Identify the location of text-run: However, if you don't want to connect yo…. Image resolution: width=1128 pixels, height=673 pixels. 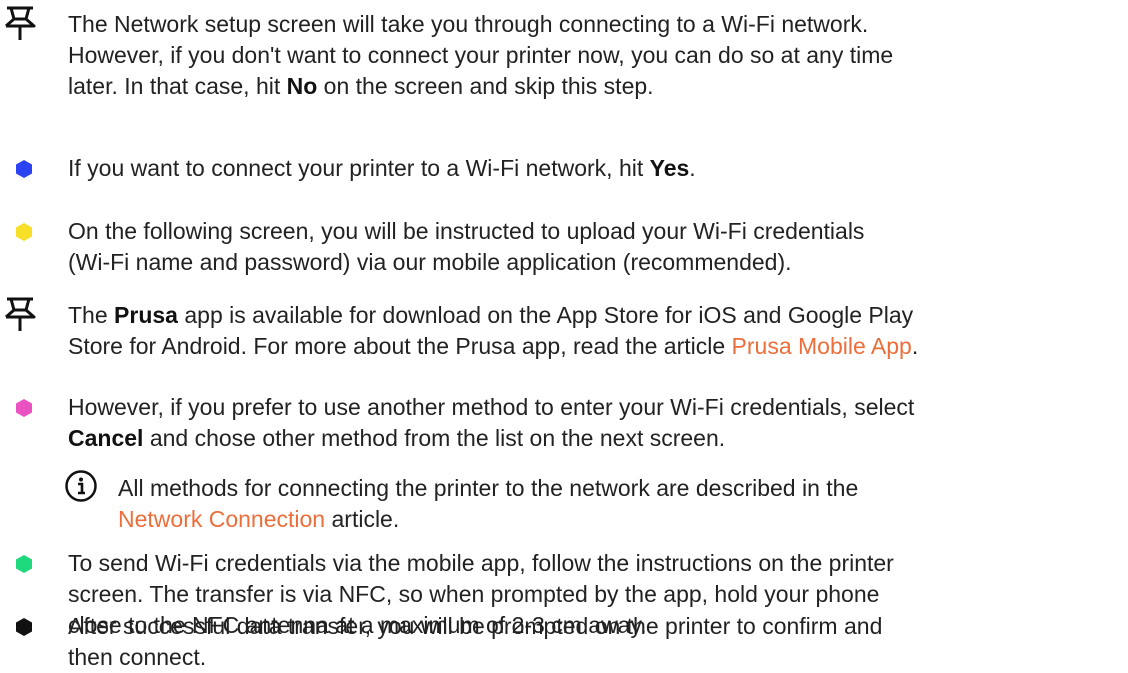
(481, 55).